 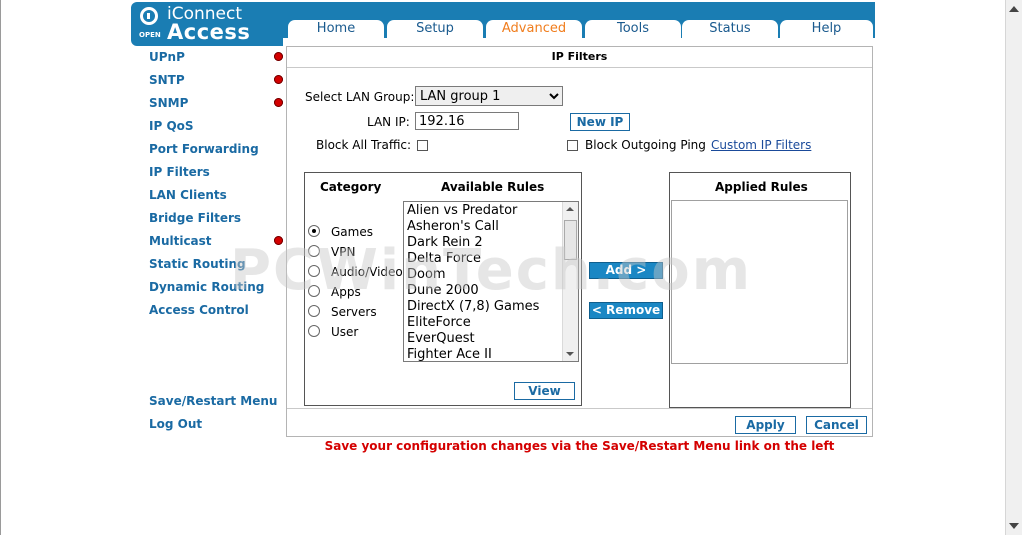 I want to click on top-nav-bar: Home Setup Advanced Tools Status Help, so click(x=579, y=20).